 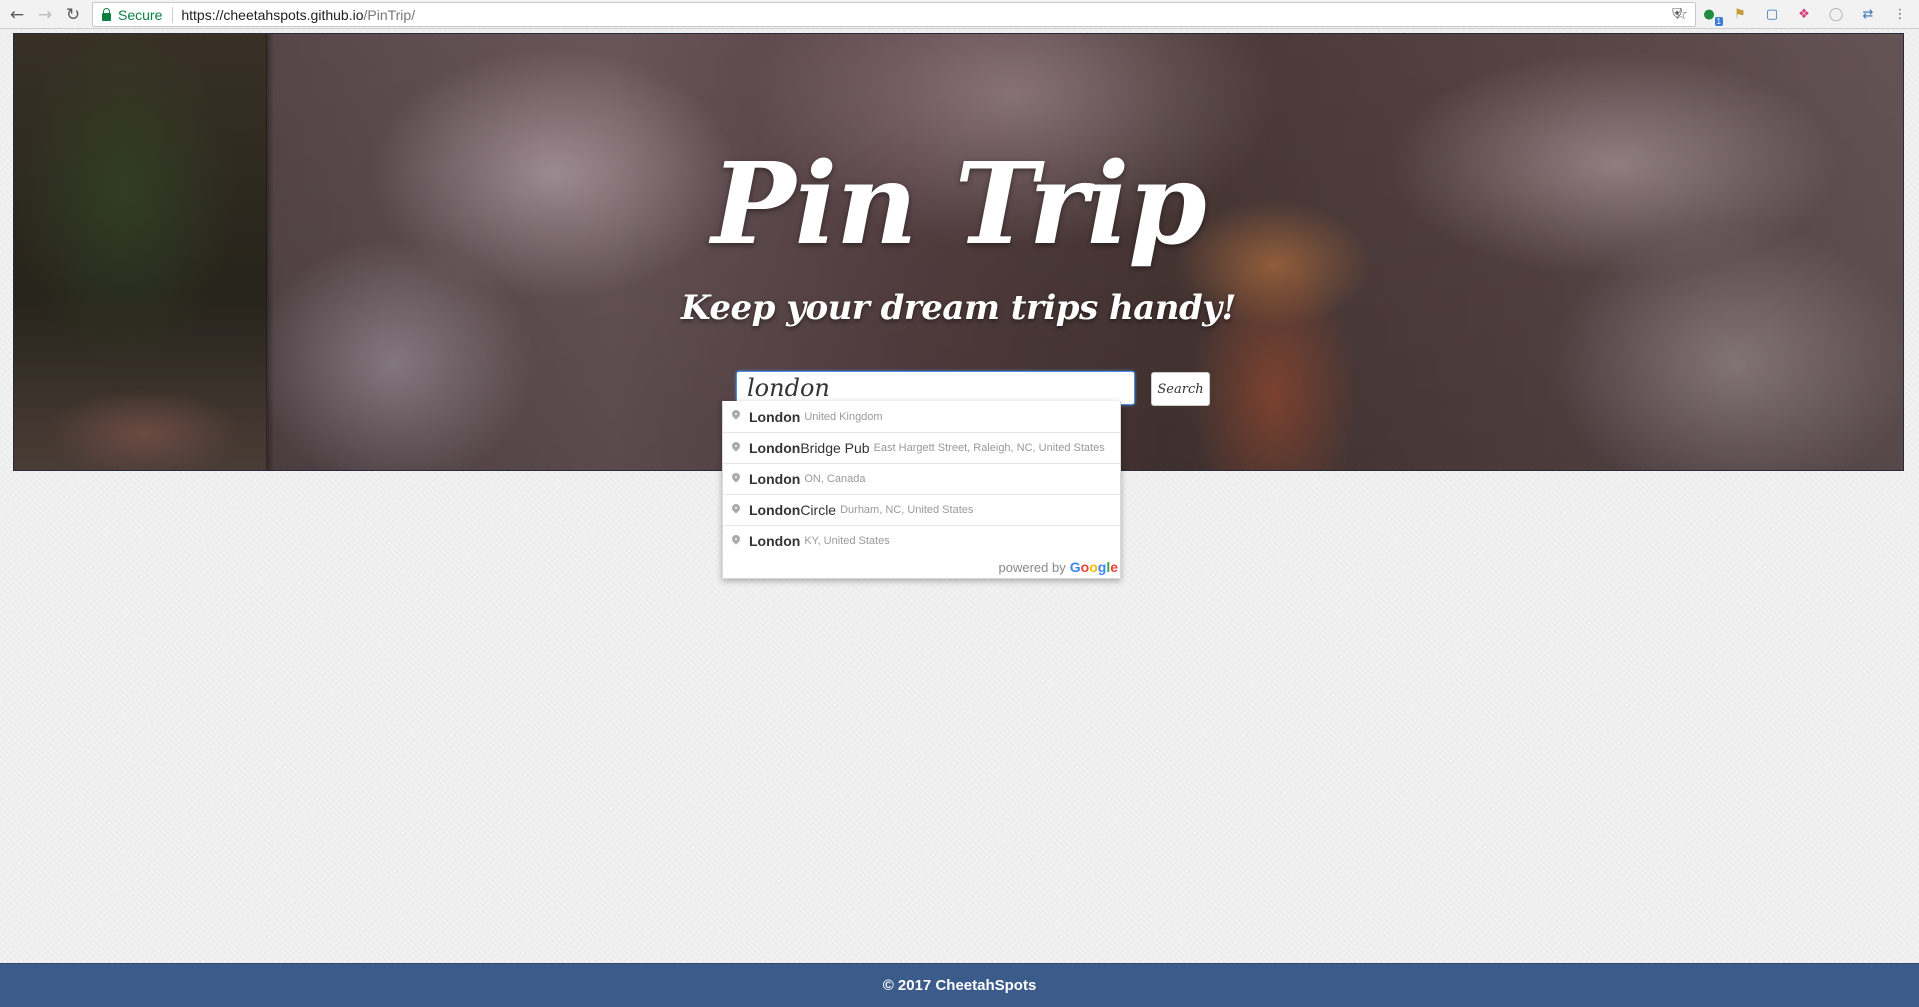 I want to click on autocomplete-item: London ON, Canada, so click(x=921, y=478).